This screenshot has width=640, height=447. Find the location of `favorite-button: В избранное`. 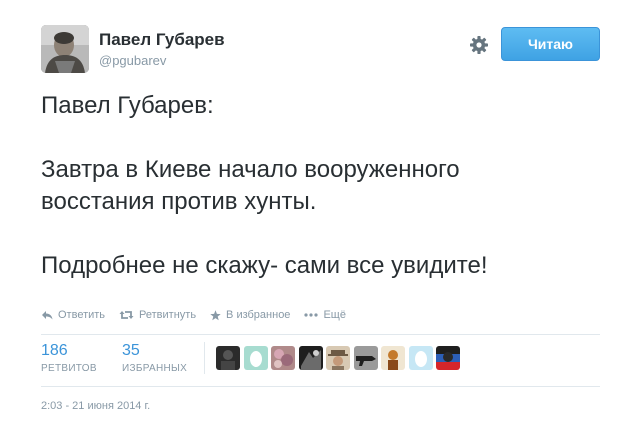

favorite-button: В избранное is located at coordinates (250, 315).